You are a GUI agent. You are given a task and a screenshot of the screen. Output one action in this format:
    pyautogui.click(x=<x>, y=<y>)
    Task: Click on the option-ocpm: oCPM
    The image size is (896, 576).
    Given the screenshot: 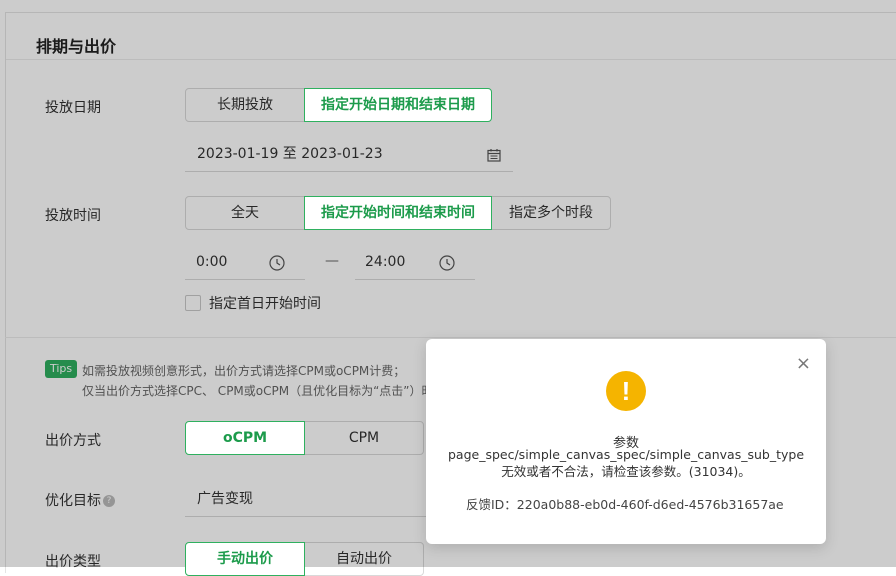 What is the action you would take?
    pyautogui.click(x=245, y=438)
    